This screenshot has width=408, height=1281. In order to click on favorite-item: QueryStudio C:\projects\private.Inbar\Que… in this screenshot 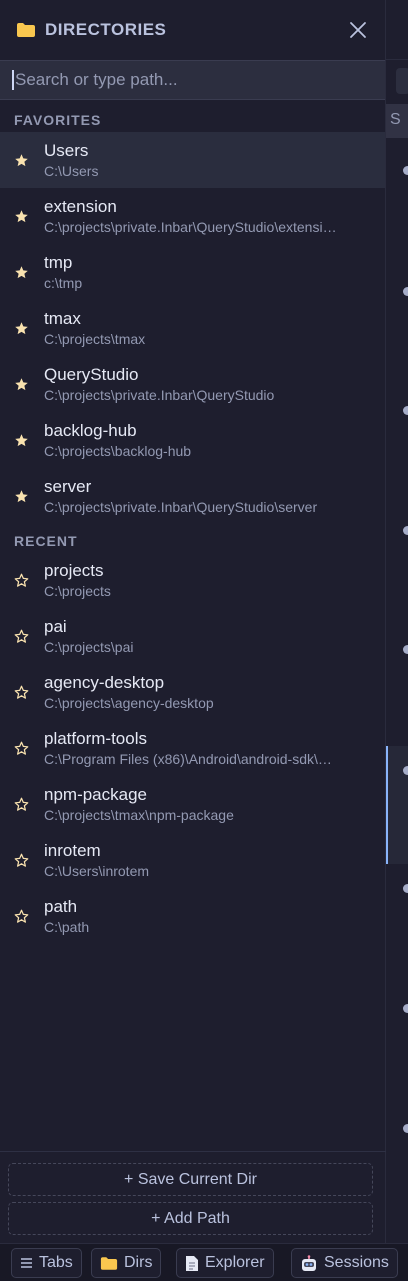, I will do `click(192, 384)`.